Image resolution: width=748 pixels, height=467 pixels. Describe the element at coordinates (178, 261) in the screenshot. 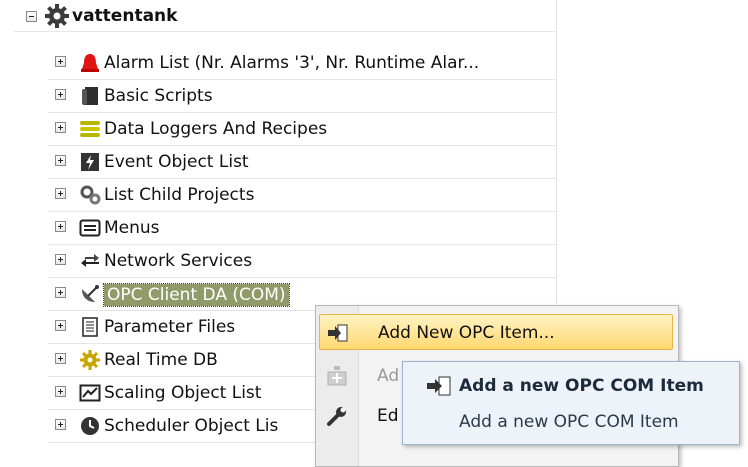

I see `tree-item-label: Network Services` at that location.